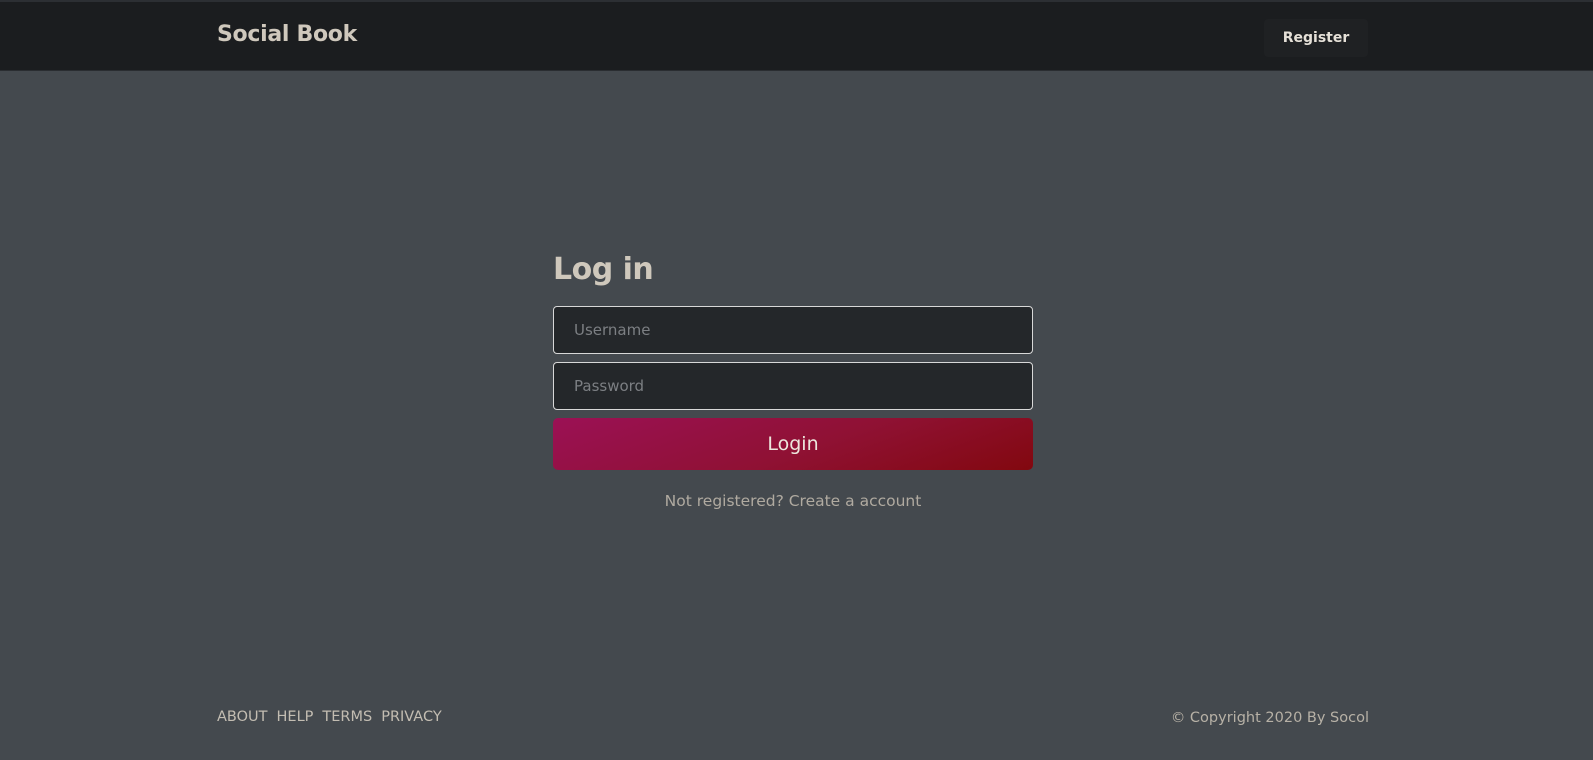 Image resolution: width=1593 pixels, height=760 pixels. What do you see at coordinates (603, 269) in the screenshot?
I see `page-title: Log in` at bounding box center [603, 269].